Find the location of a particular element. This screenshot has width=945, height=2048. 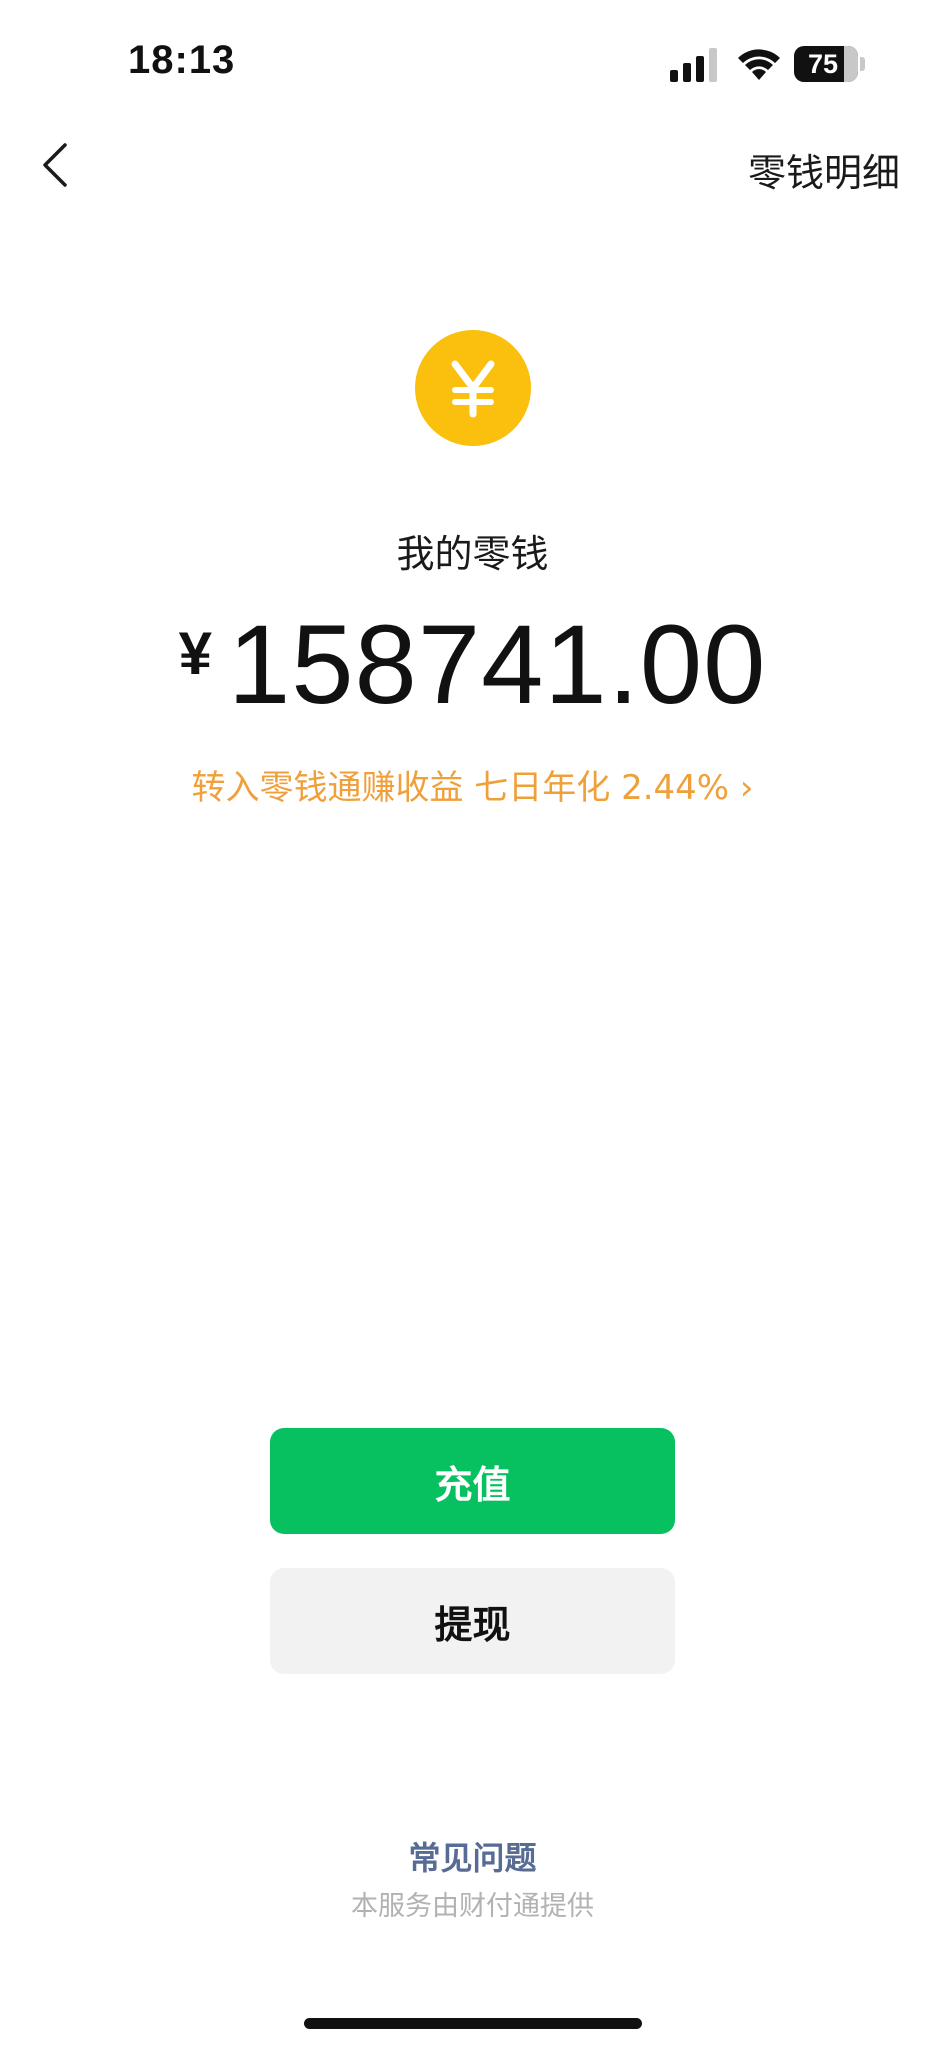

wifi-icon is located at coordinates (759, 64).